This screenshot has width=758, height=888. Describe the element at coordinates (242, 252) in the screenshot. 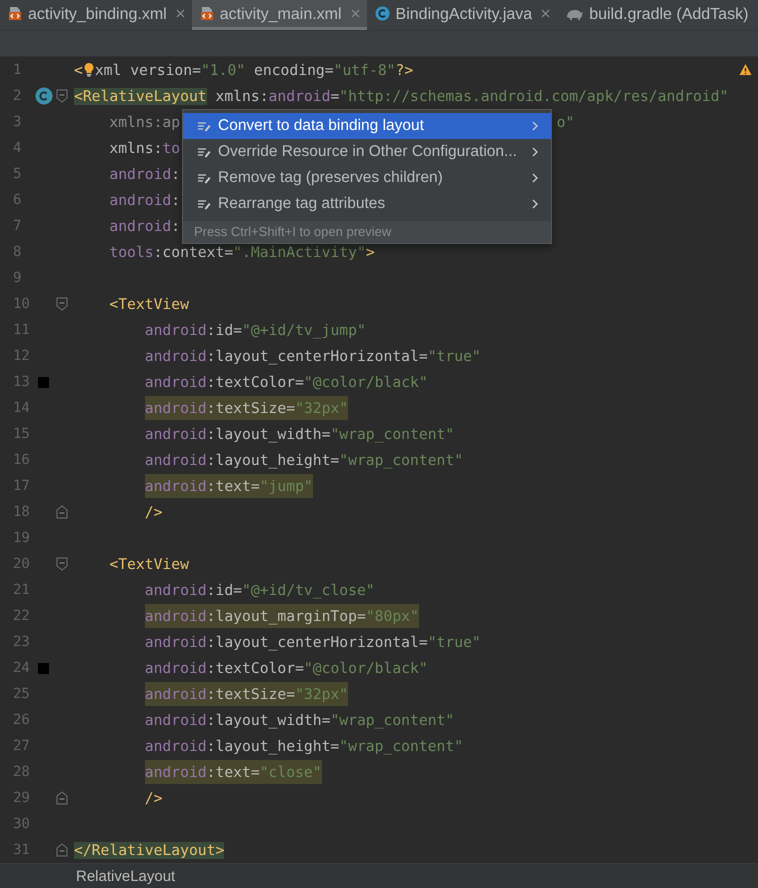

I see `code-line: tools:context=".MainActivity">` at that location.